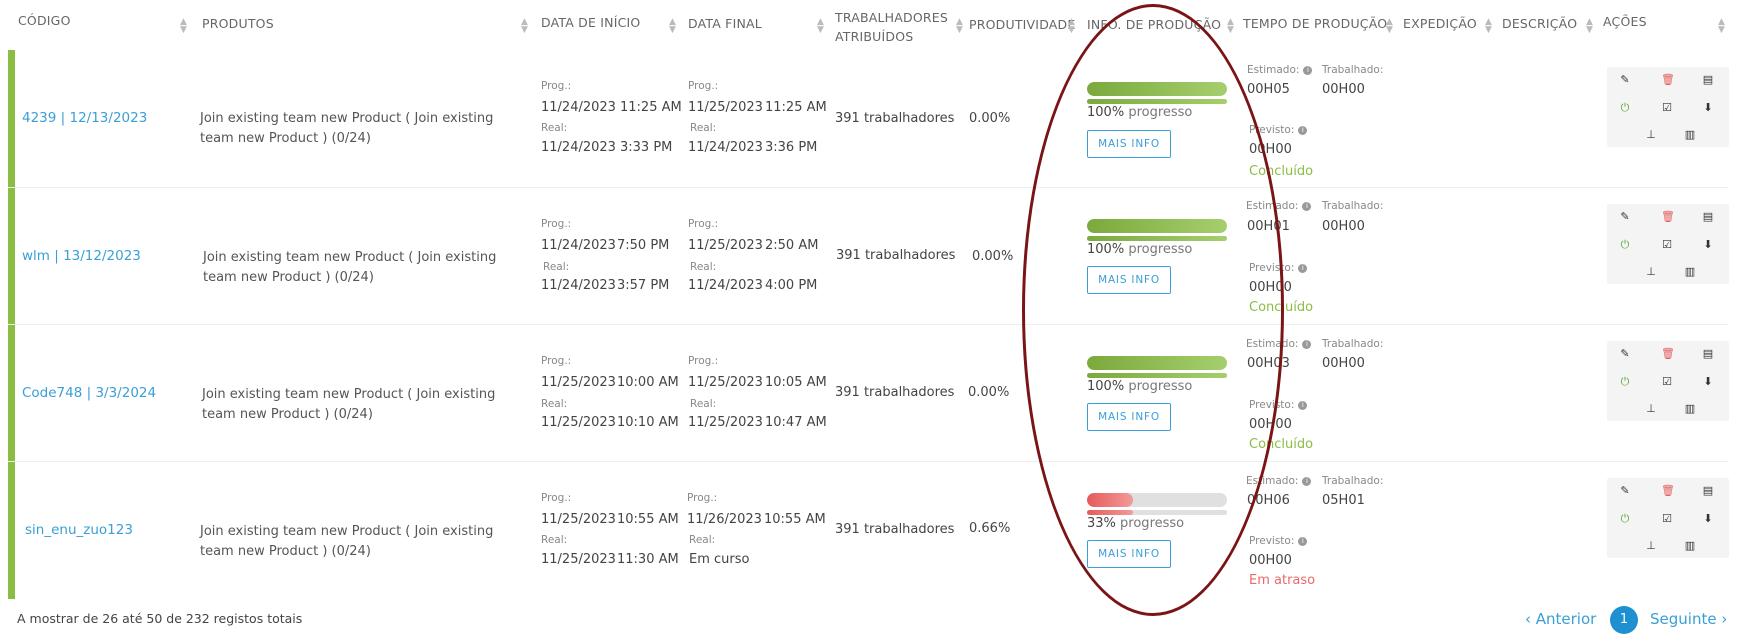 This screenshot has height=642, width=1739. I want to click on header-descricao: DESCRIÇÃO, so click(1539, 24).